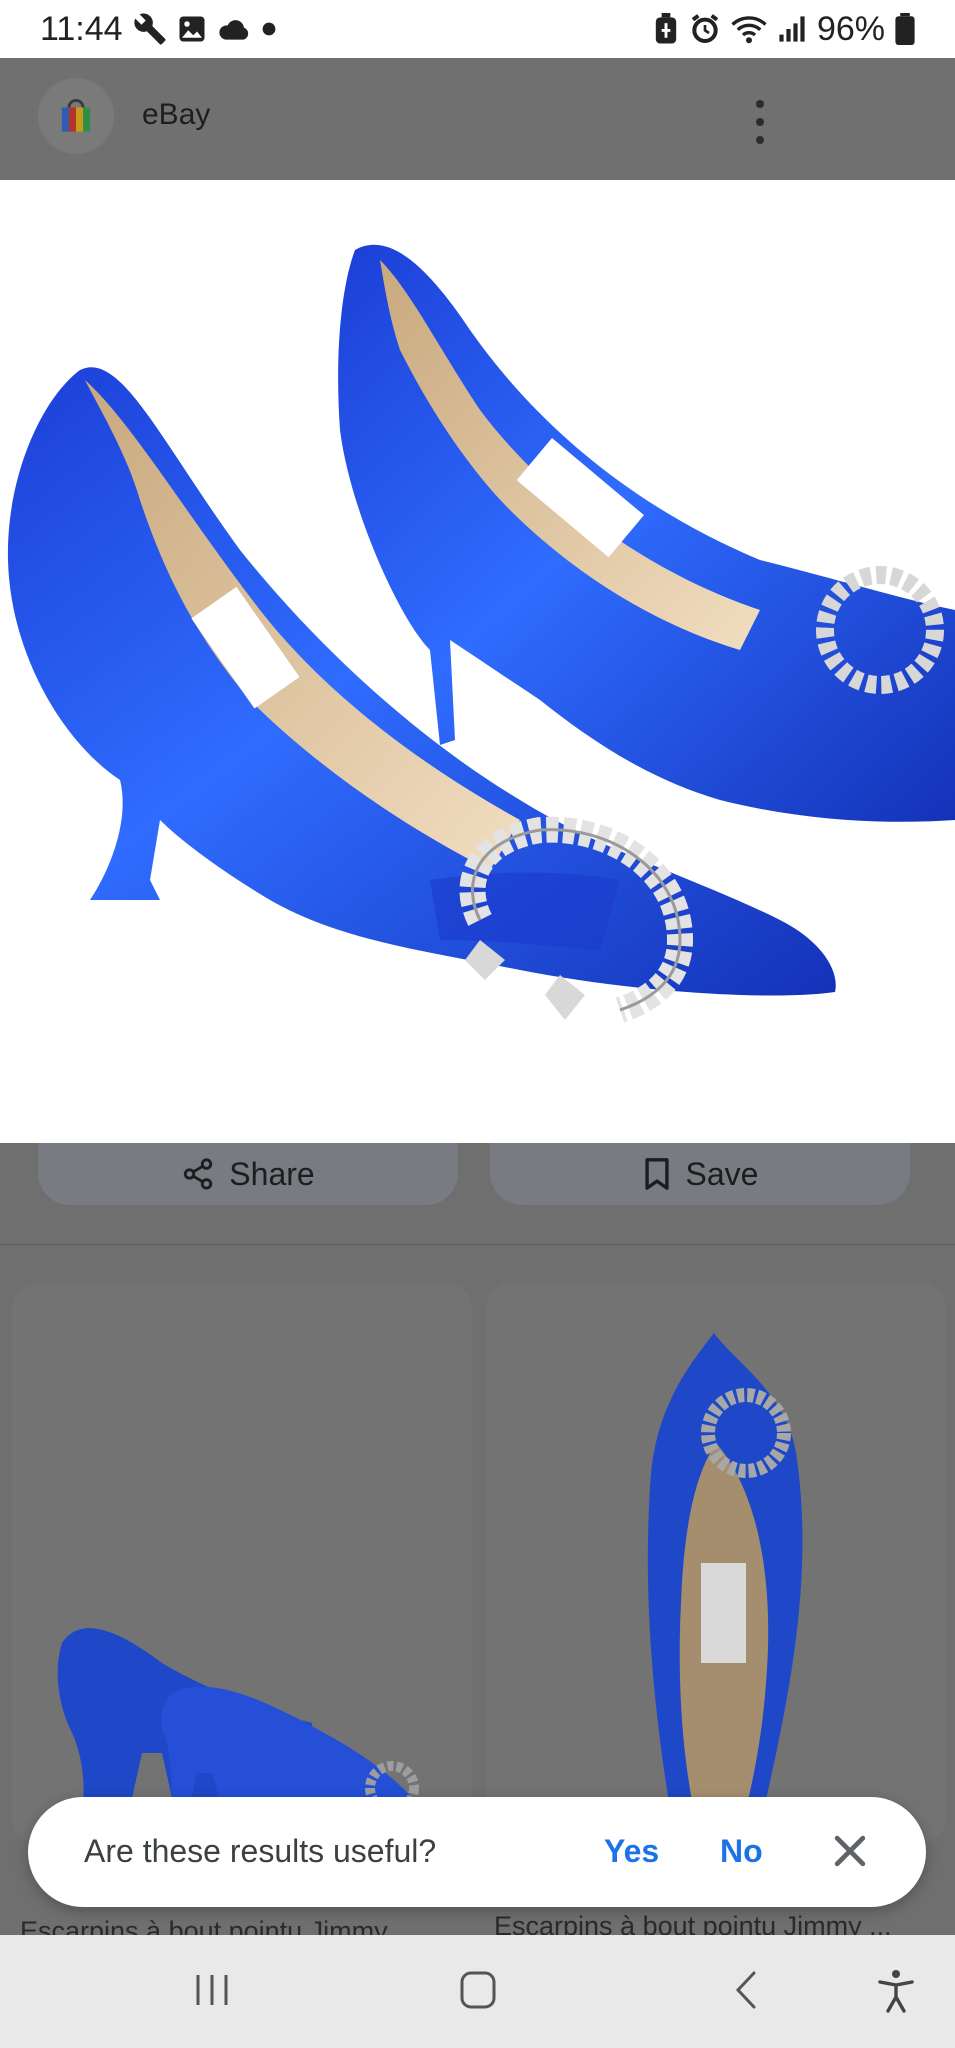  I want to click on system-nav-bar, so click(477, 1991).